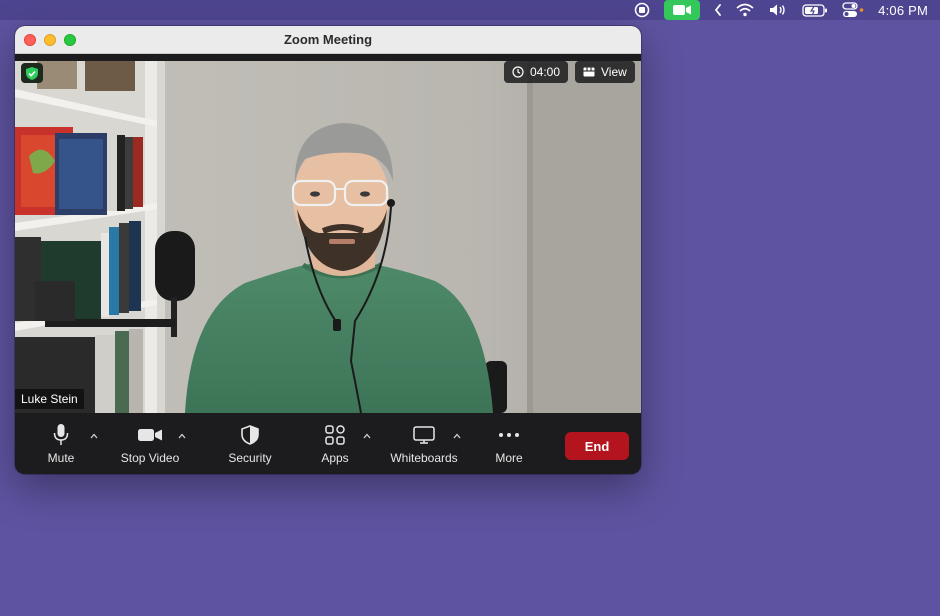  Describe the element at coordinates (150, 435) in the screenshot. I see `video-camera-icon` at that location.